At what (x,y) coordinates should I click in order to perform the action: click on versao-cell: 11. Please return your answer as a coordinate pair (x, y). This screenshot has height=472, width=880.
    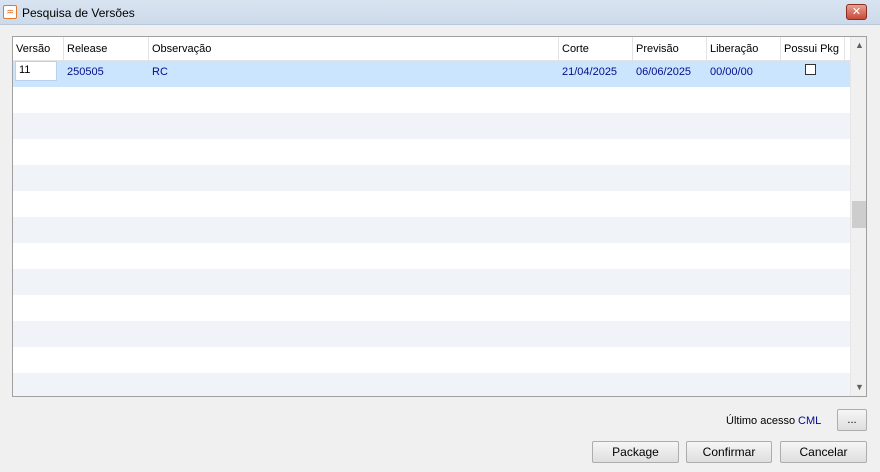
    Looking at the image, I should click on (36, 71).